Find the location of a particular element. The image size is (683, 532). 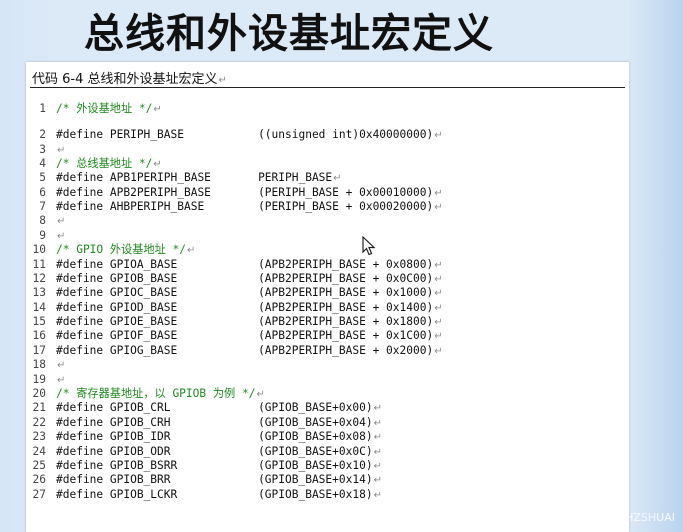

line-number: 24 is located at coordinates (39, 451).